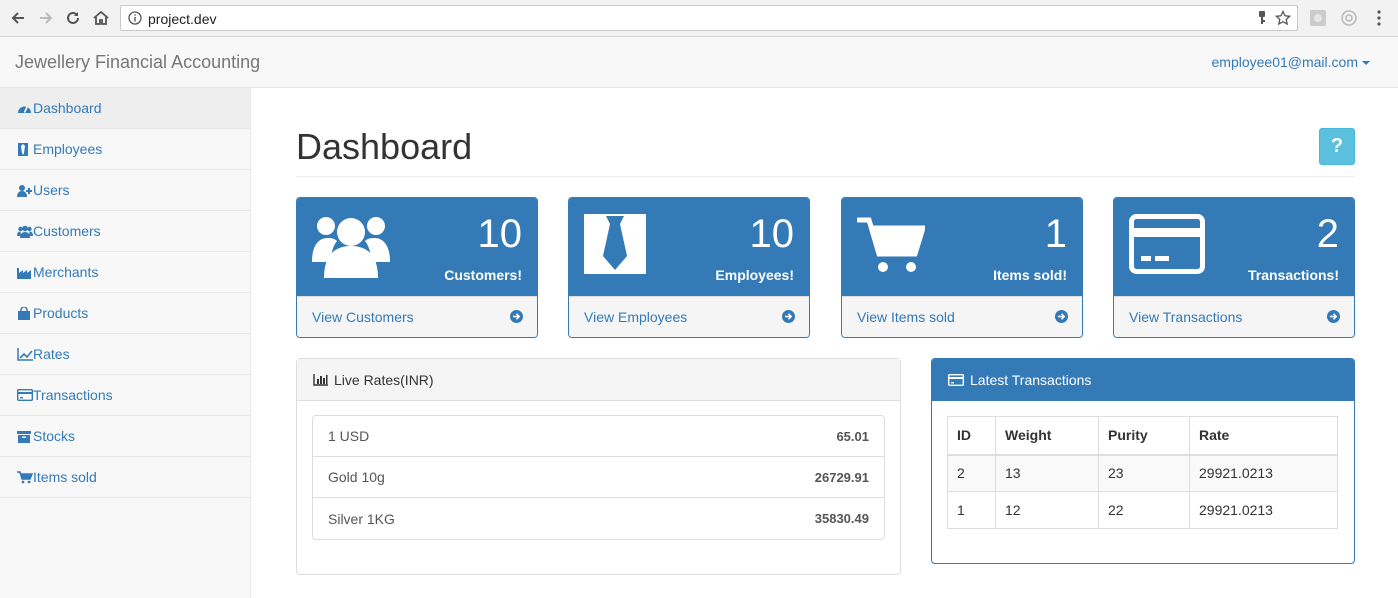 Image resolution: width=1398 pixels, height=598 pixels. What do you see at coordinates (68, 149) in the screenshot?
I see `sidebar-item-label: Employees` at bounding box center [68, 149].